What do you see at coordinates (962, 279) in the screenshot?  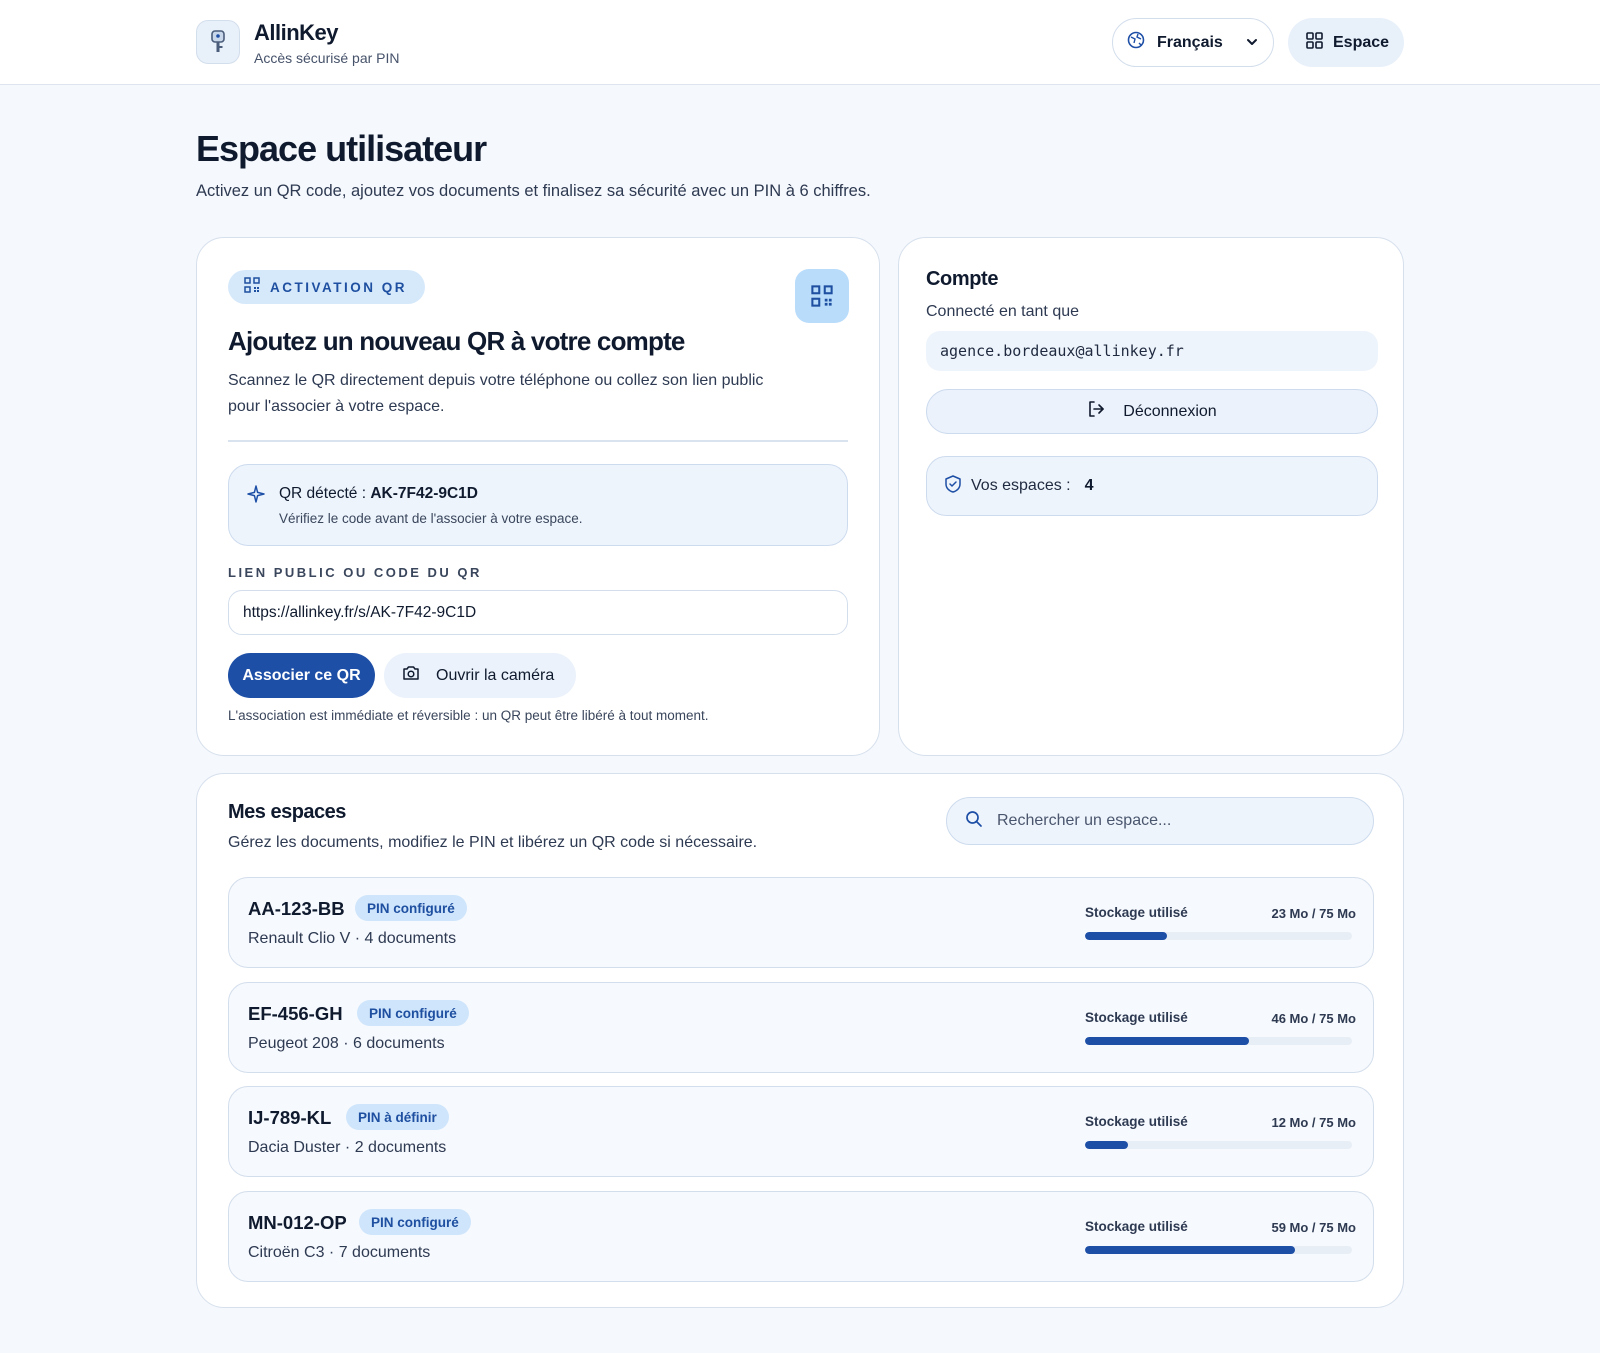 I see `account-title: Compte` at bounding box center [962, 279].